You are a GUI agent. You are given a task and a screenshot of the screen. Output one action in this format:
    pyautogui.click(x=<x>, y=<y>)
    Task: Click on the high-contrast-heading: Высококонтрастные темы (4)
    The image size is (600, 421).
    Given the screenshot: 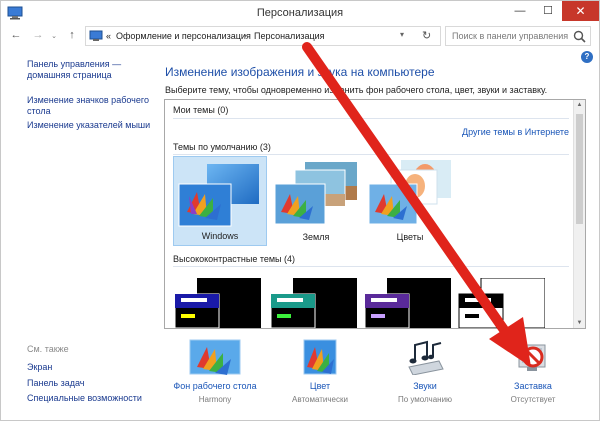 What is the action you would take?
    pyautogui.click(x=234, y=259)
    